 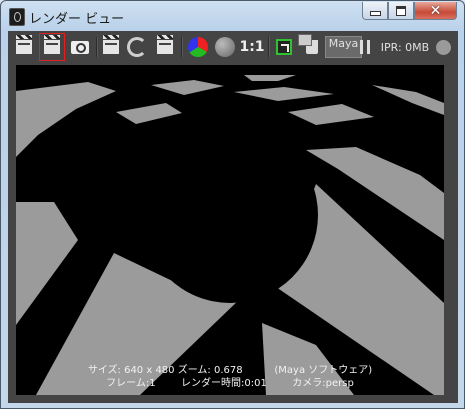 I want to click on redo-previous-render-button, so click(x=24, y=47).